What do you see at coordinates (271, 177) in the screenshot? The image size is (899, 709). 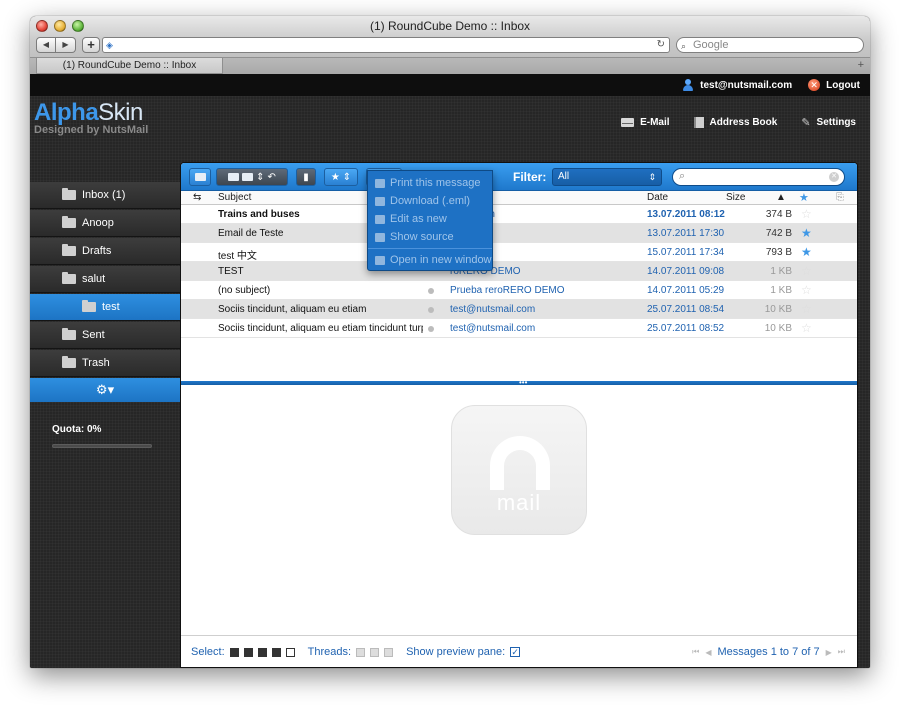 I see `undo-icon: ↶` at bounding box center [271, 177].